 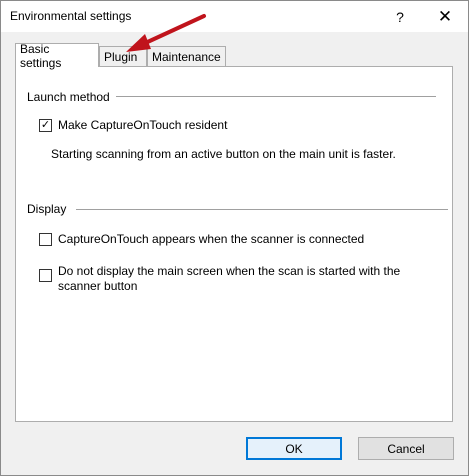 What do you see at coordinates (262, 209) in the screenshot?
I see `display-group-divider` at bounding box center [262, 209].